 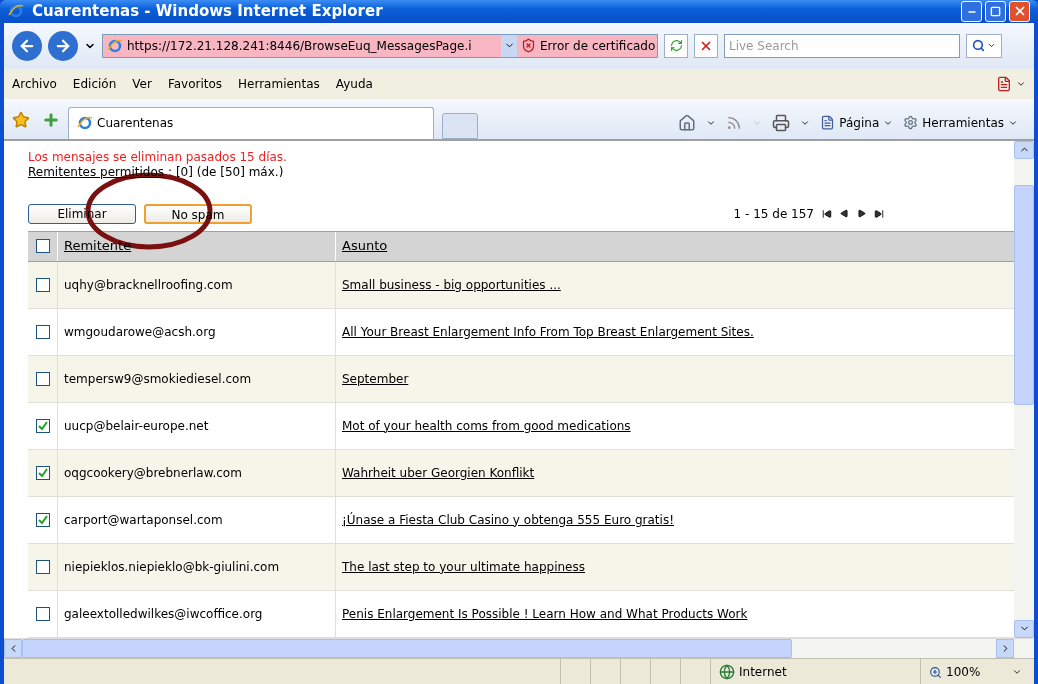 I want to click on security-zone: Internet, so click(x=763, y=672).